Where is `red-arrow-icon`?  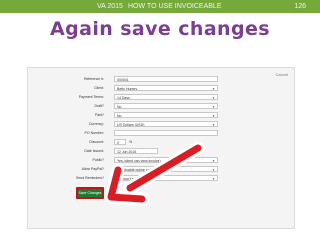
red-arrow-icon is located at coordinates (154, 173).